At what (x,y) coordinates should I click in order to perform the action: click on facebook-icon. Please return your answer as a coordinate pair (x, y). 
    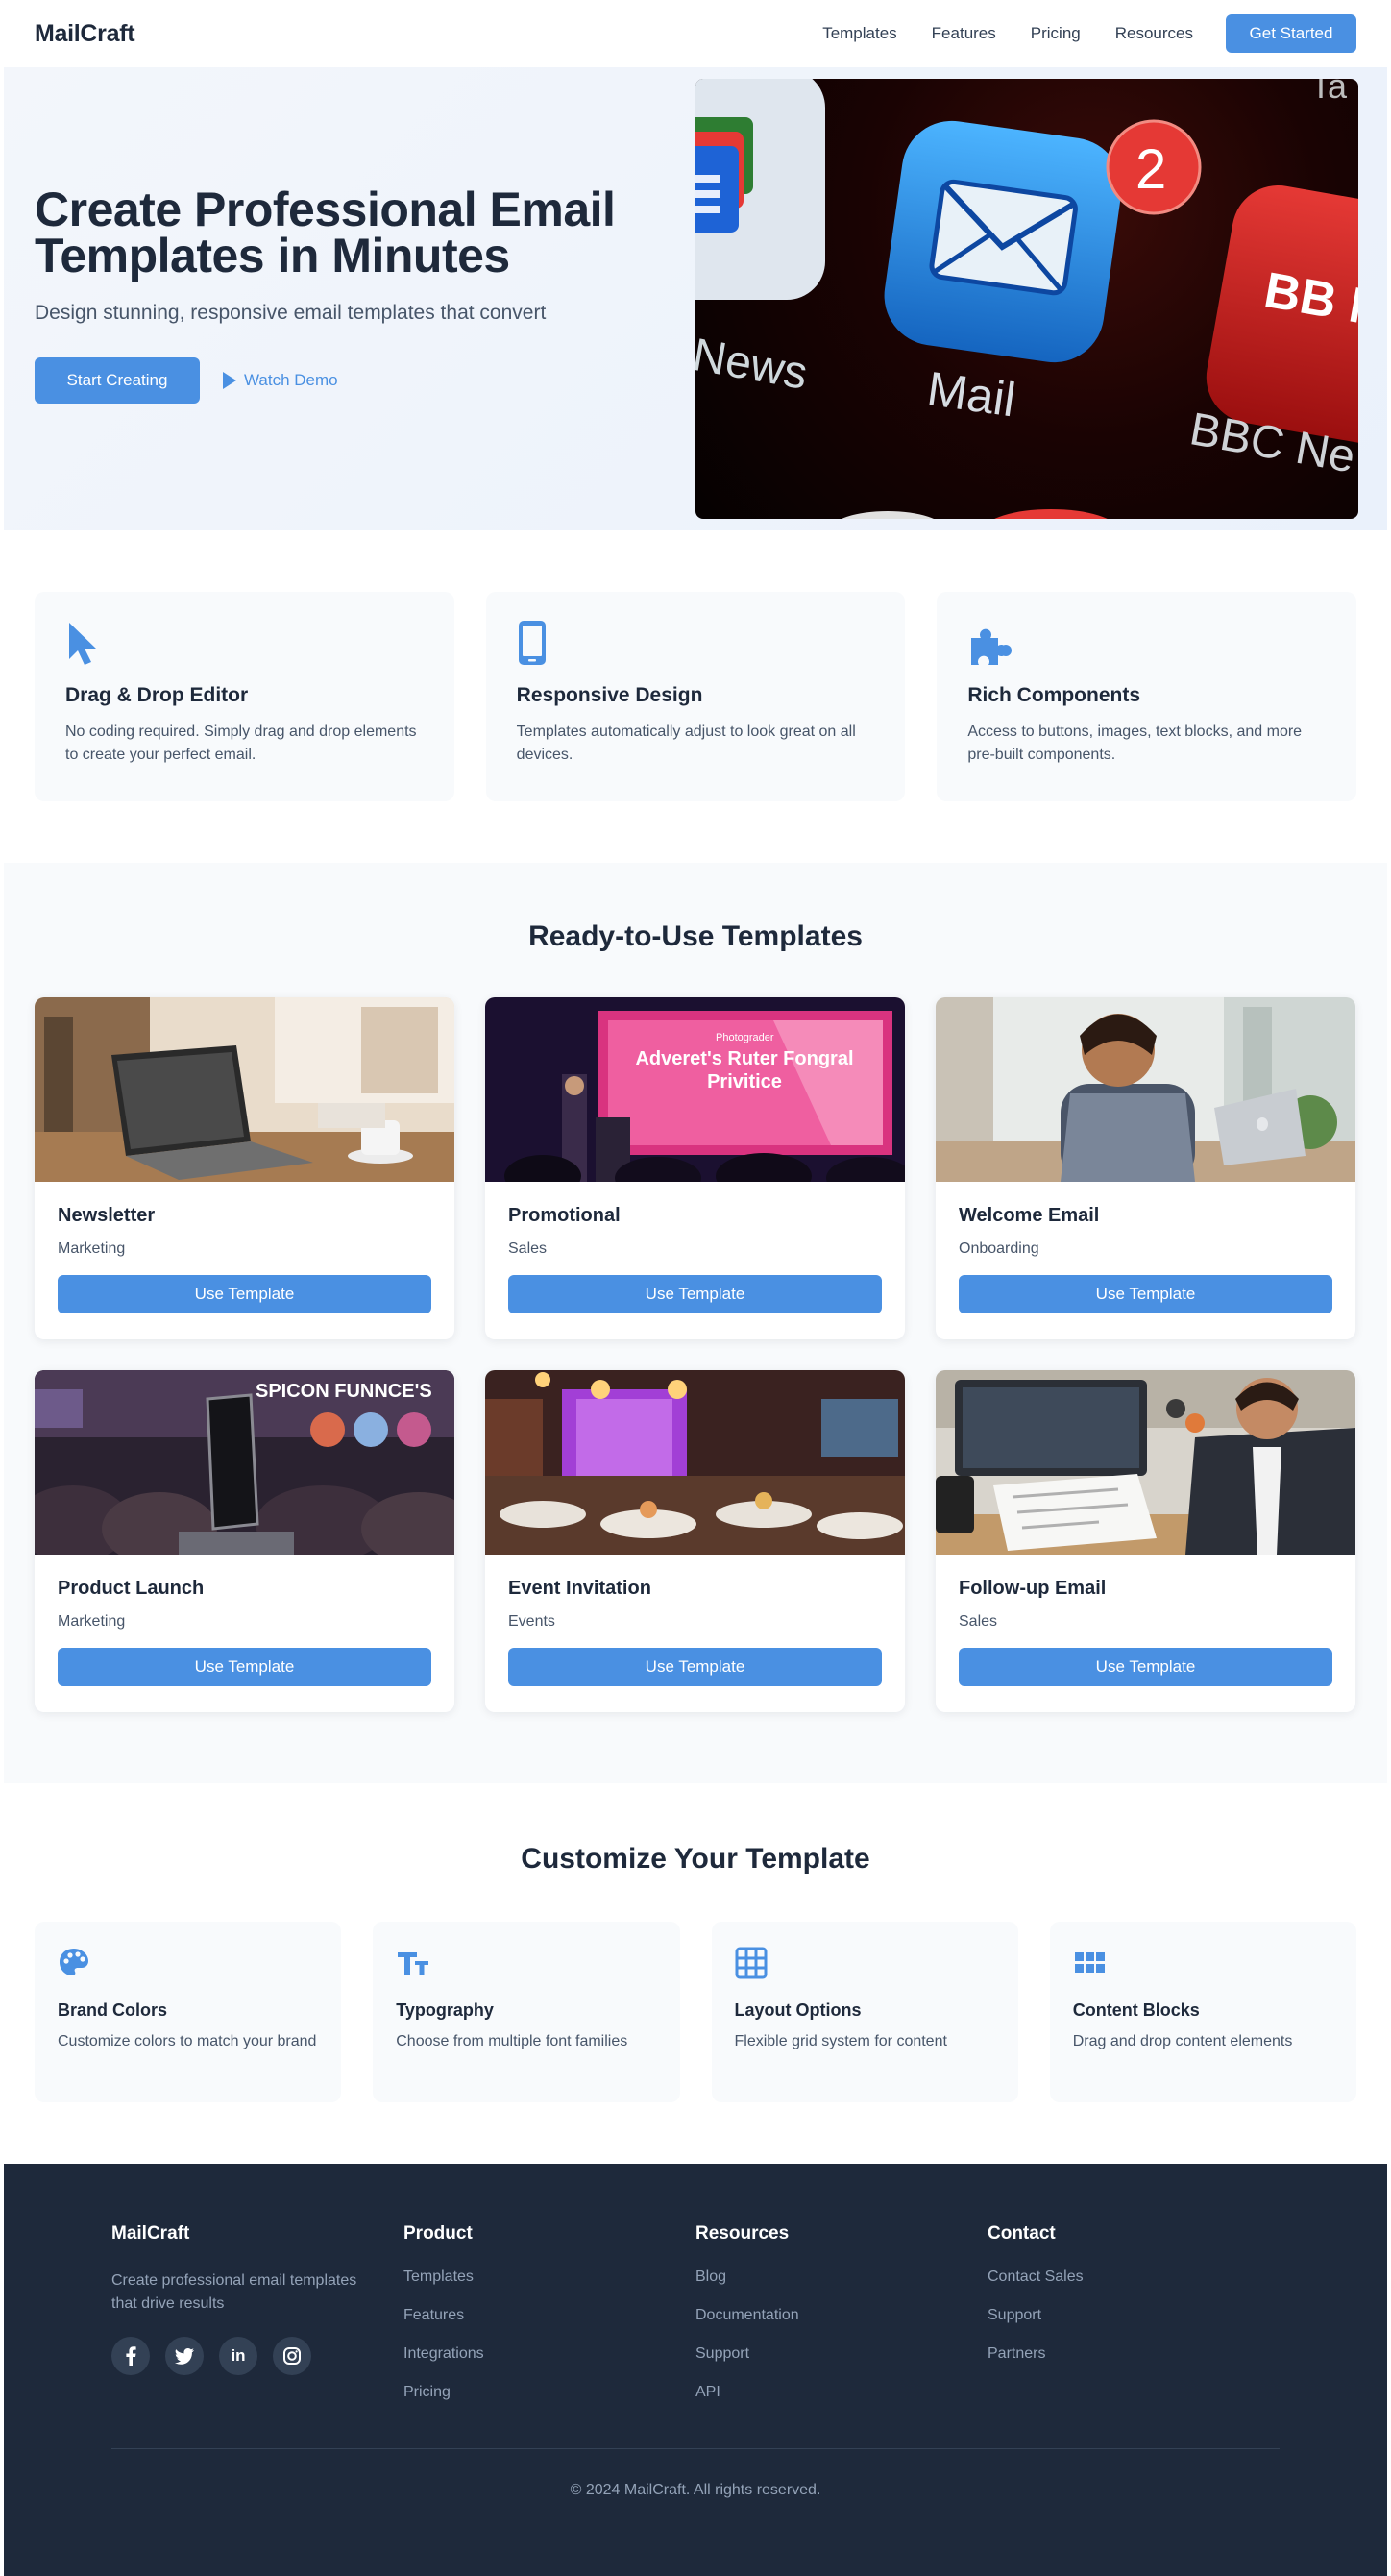
    Looking at the image, I should click on (130, 2356).